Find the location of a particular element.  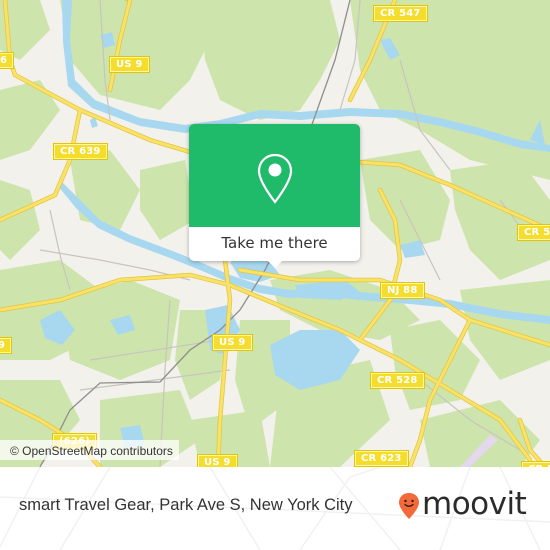

road-label-cr623: CR 623 is located at coordinates (381, 458).